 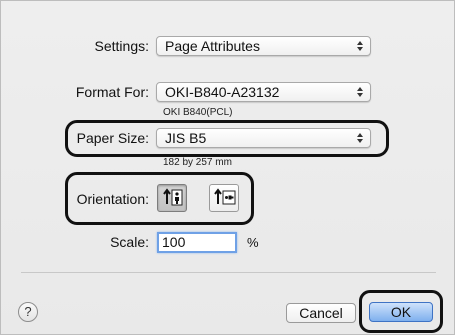 I want to click on help-button: ?, so click(x=28, y=312).